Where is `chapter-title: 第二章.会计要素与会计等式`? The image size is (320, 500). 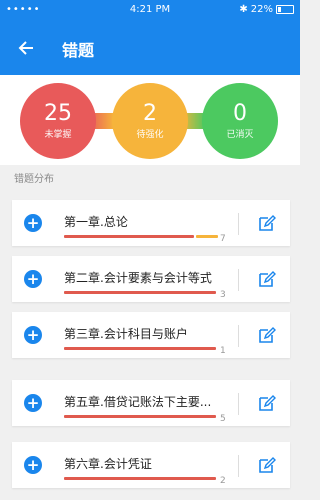
chapter-title: 第二章.会计要素与会计等式 is located at coordinates (138, 278).